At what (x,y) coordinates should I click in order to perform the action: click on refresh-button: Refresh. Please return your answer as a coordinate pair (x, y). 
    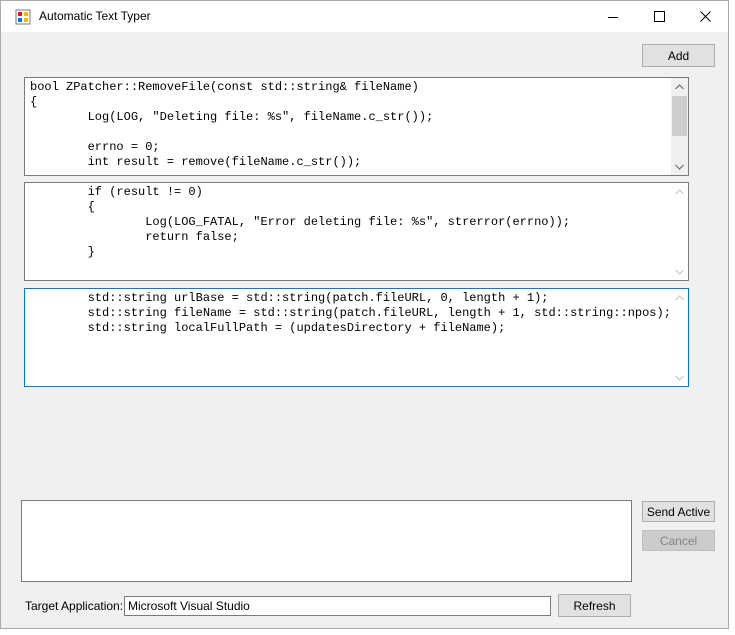
    Looking at the image, I should click on (594, 605).